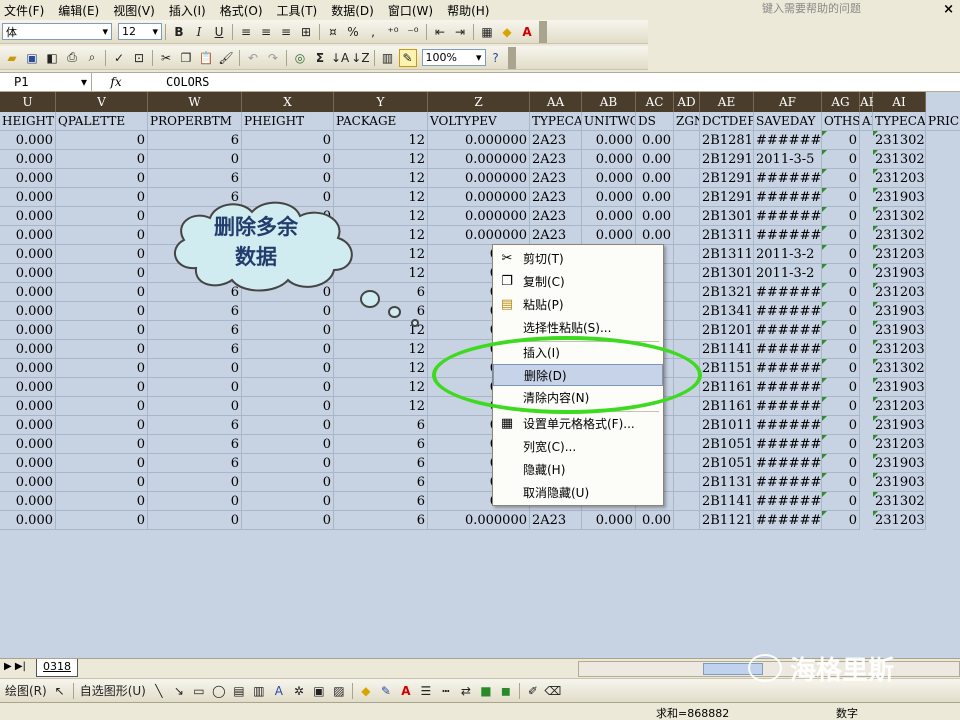 This screenshot has height=720, width=960. I want to click on merge-center-icon: ⊞, so click(306, 32).